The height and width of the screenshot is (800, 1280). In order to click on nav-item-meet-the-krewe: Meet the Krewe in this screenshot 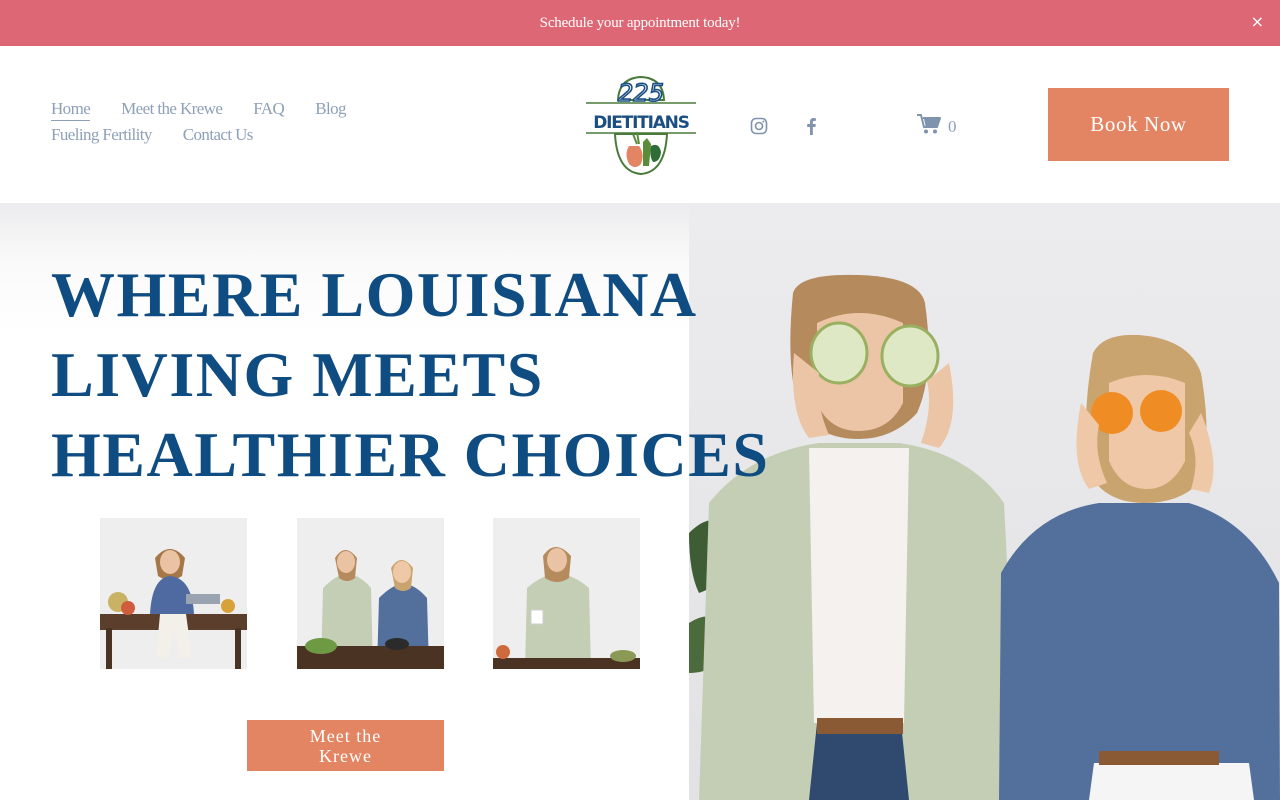, I will do `click(172, 109)`.